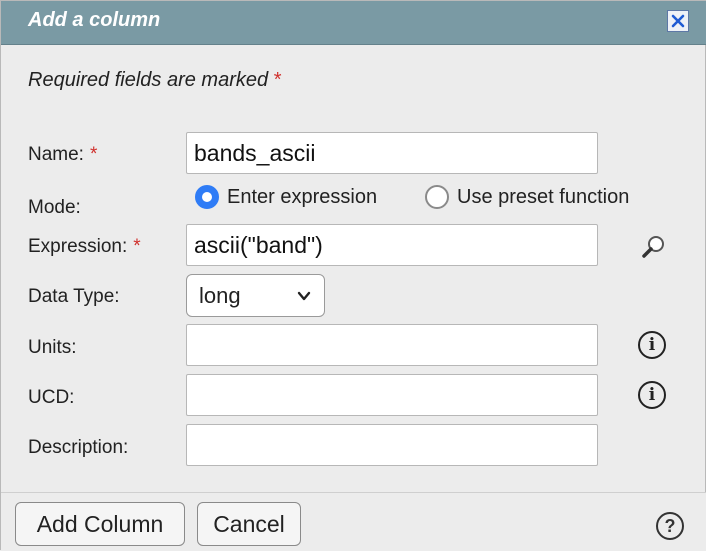 The image size is (706, 551). Describe the element at coordinates (304, 296) in the screenshot. I see `chevron-down-icon` at that location.